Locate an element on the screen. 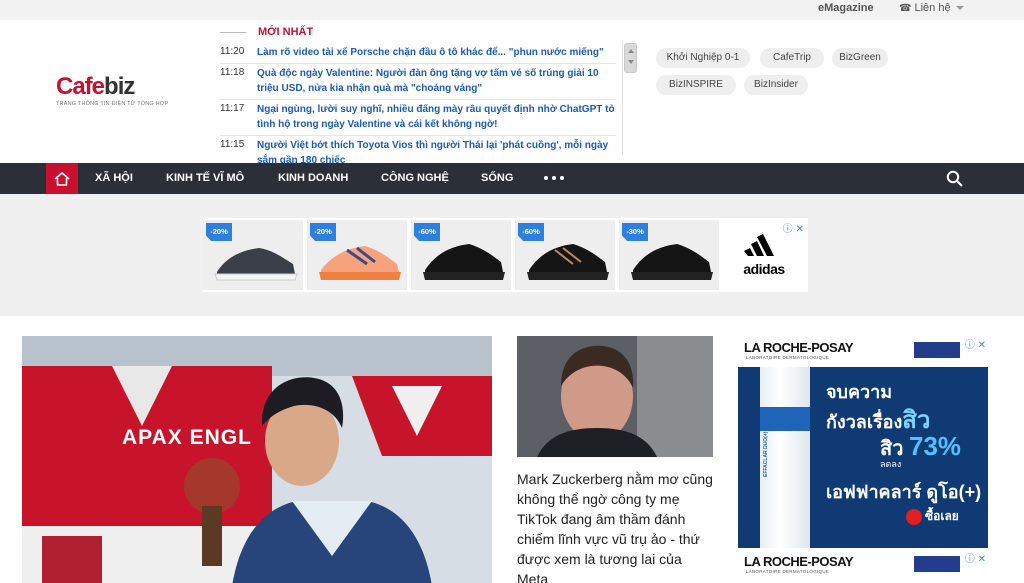  top-strip: eMagazine ☎ Liên hệ is located at coordinates (512, 10).